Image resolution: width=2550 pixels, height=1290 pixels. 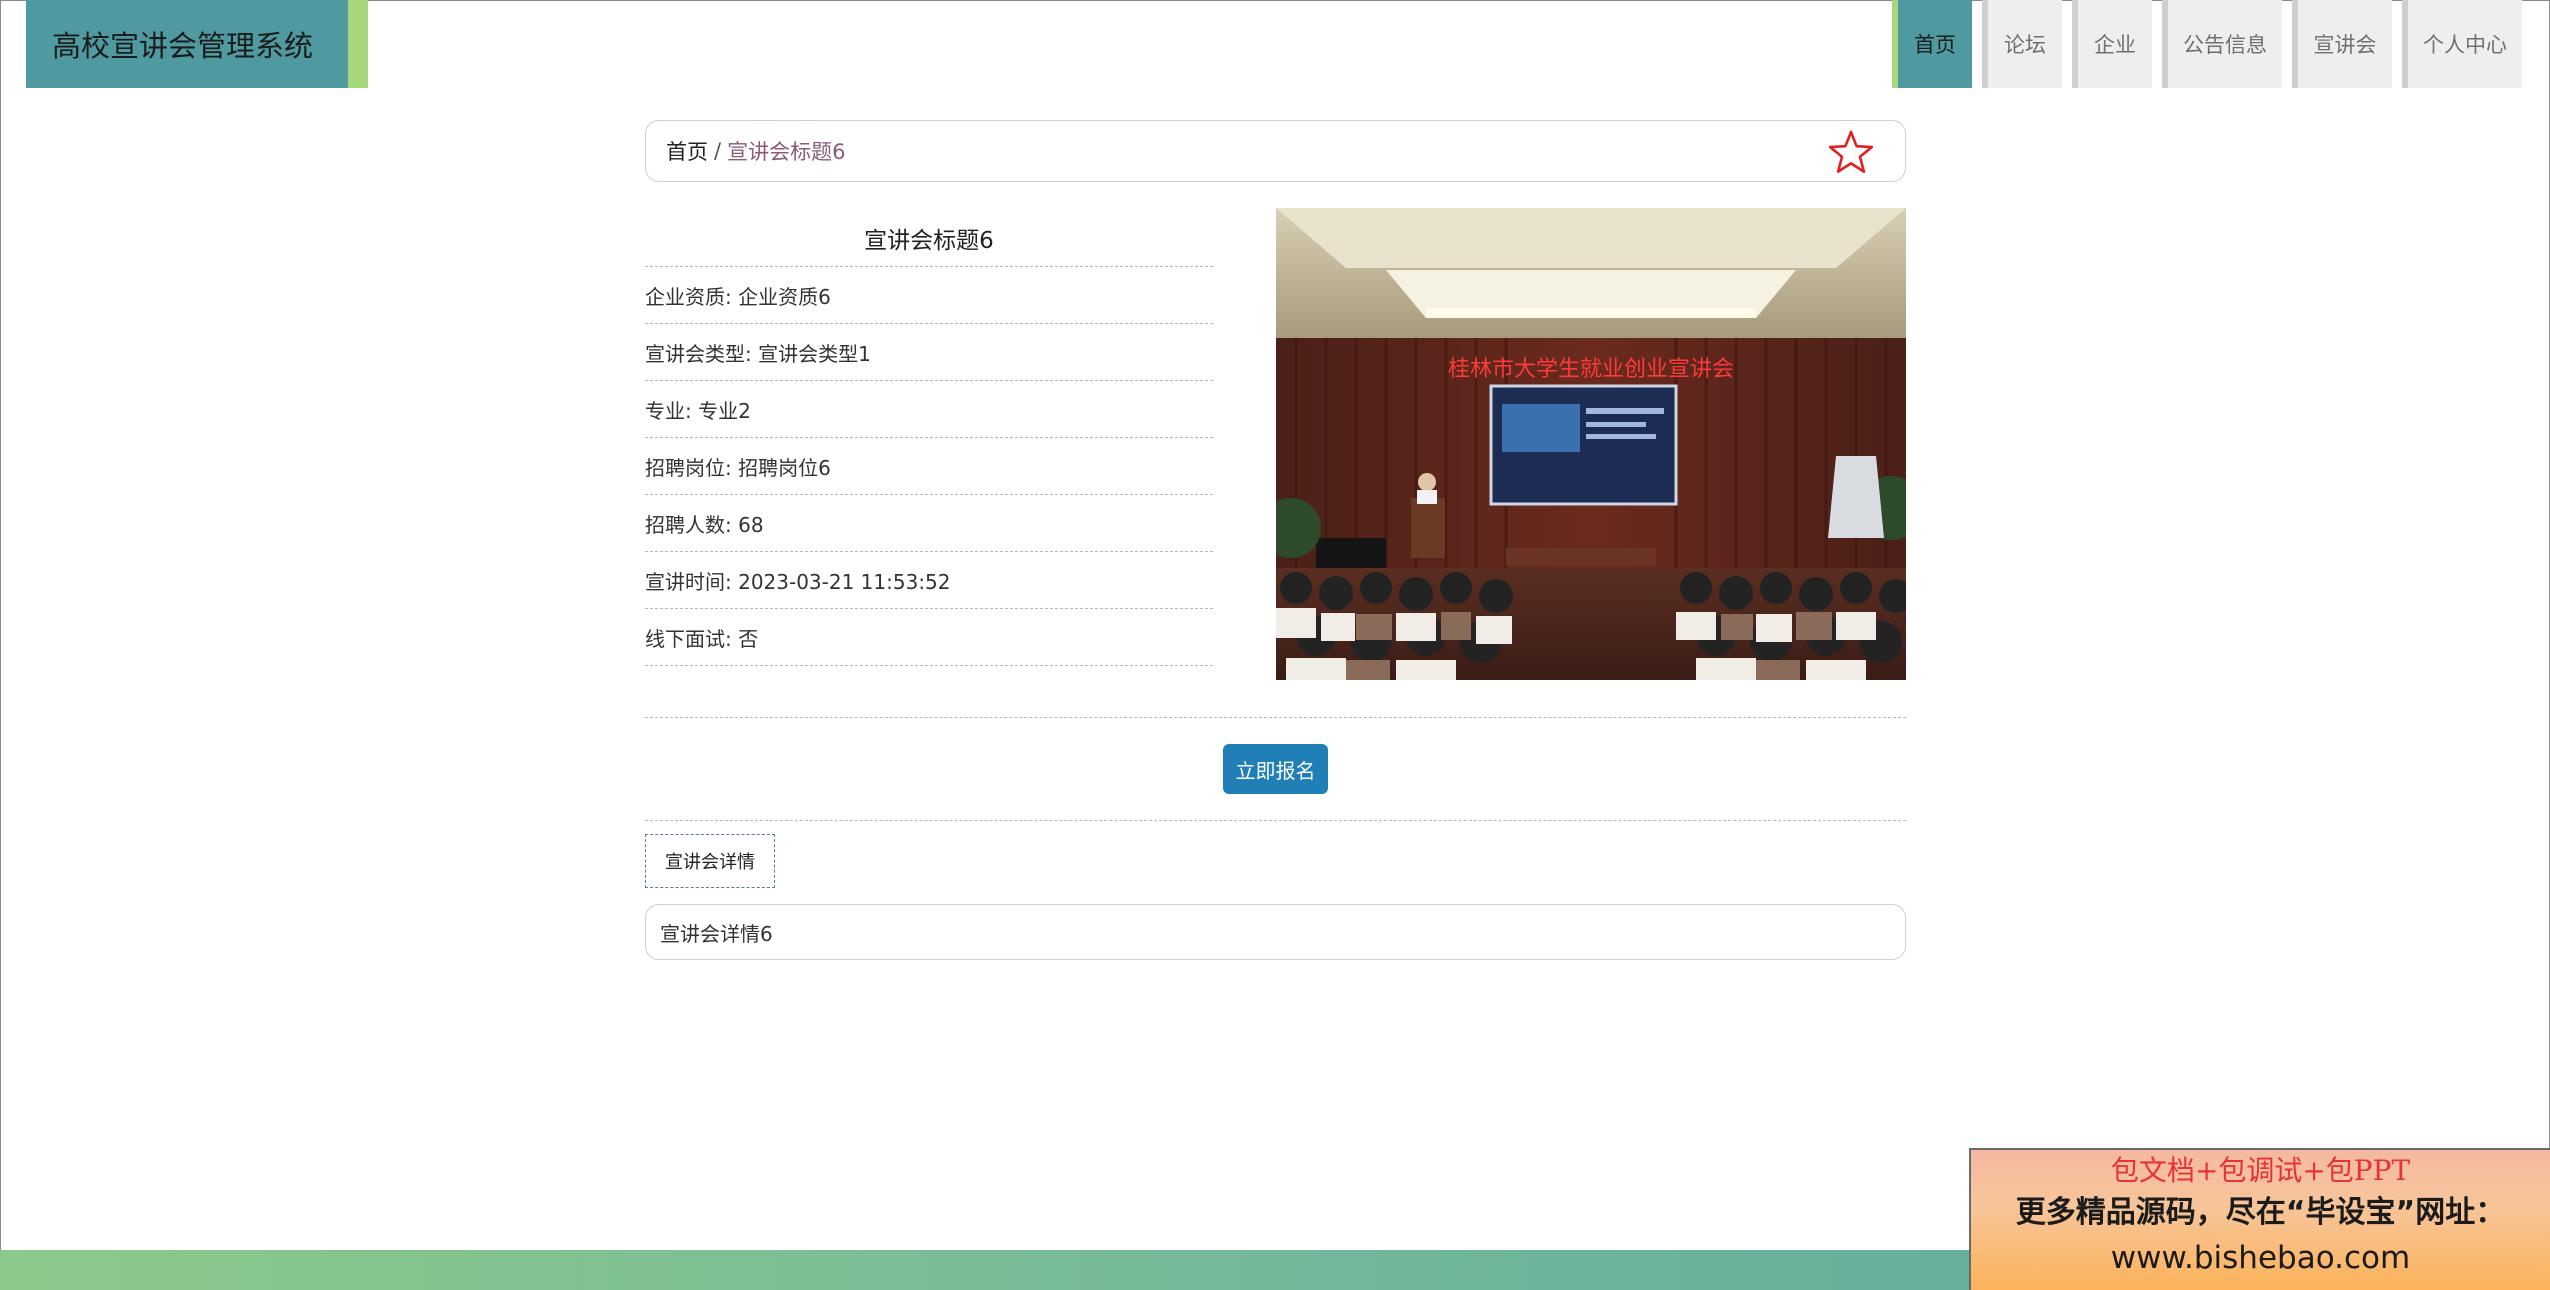 I want to click on presentation-photo: 桂林市大学生就业创业宣讲会, so click(x=1591, y=444).